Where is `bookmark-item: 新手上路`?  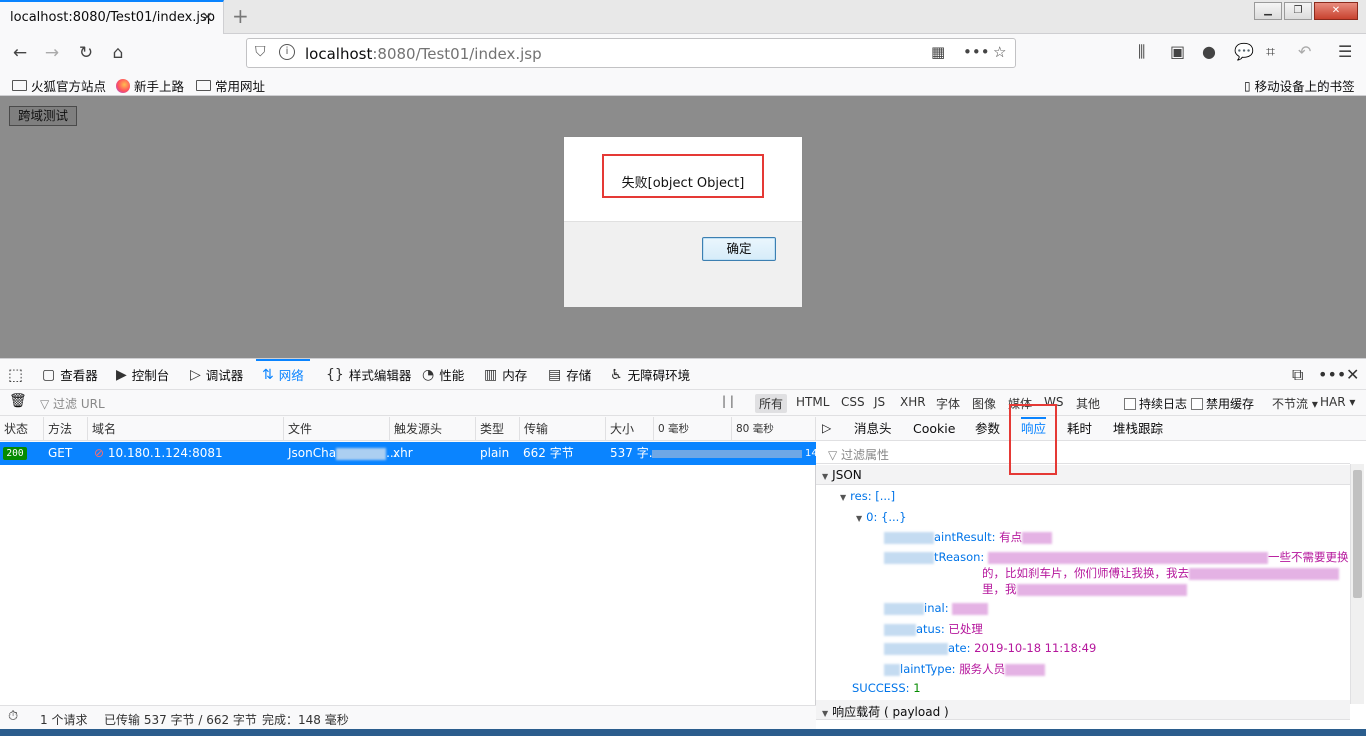
bookmark-item: 新手上路 is located at coordinates (150, 85).